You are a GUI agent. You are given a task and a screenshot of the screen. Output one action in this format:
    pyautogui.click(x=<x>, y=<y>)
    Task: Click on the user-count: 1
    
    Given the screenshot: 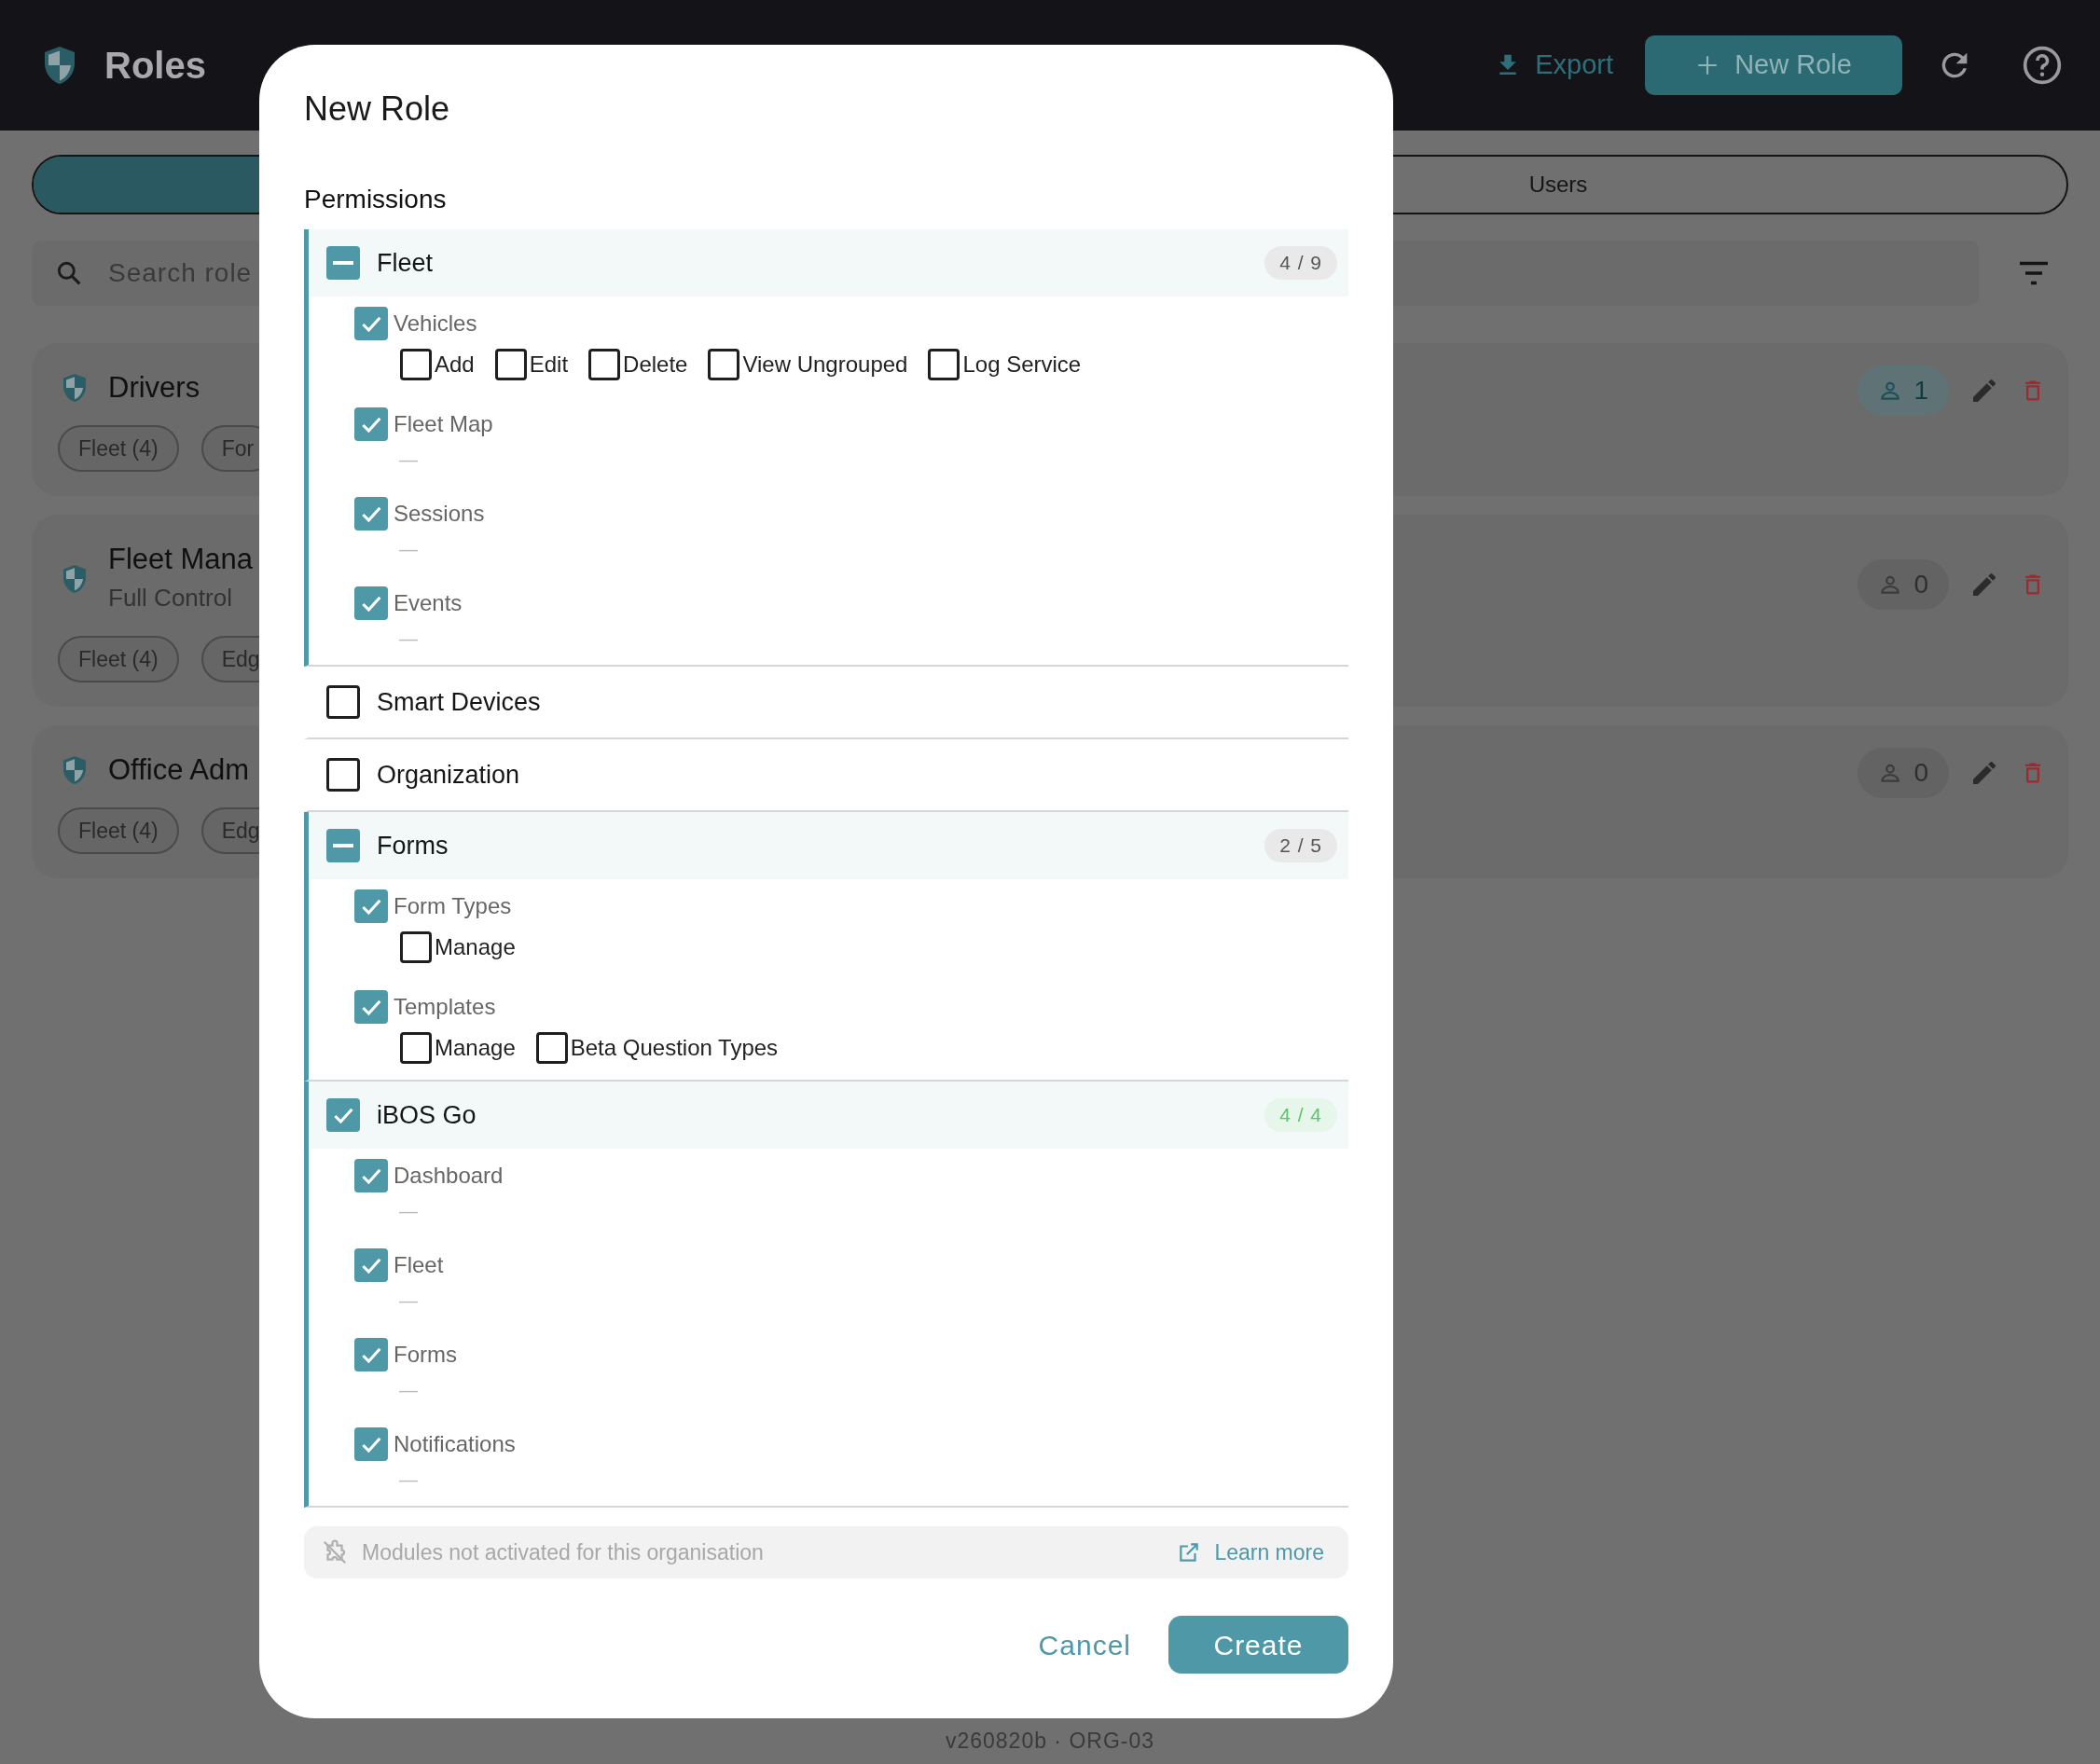 What is the action you would take?
    pyautogui.click(x=1904, y=390)
    